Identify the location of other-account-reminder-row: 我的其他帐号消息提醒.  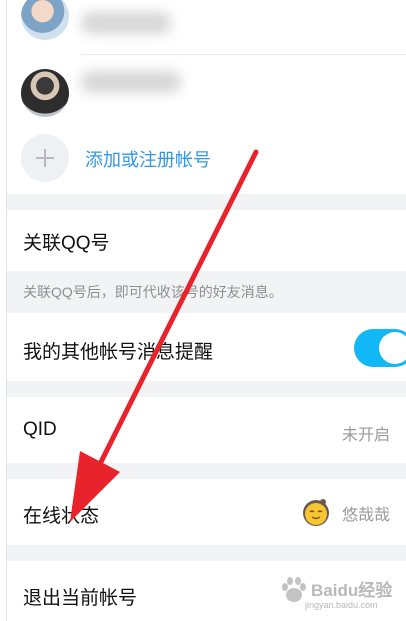
(206, 347).